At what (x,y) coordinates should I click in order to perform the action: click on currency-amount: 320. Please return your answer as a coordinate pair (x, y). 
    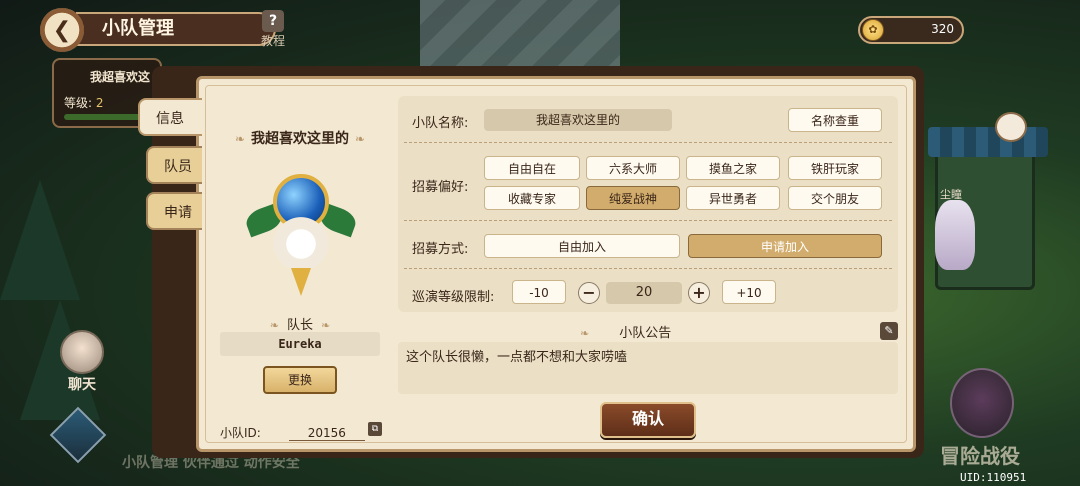
    Looking at the image, I should click on (942, 29).